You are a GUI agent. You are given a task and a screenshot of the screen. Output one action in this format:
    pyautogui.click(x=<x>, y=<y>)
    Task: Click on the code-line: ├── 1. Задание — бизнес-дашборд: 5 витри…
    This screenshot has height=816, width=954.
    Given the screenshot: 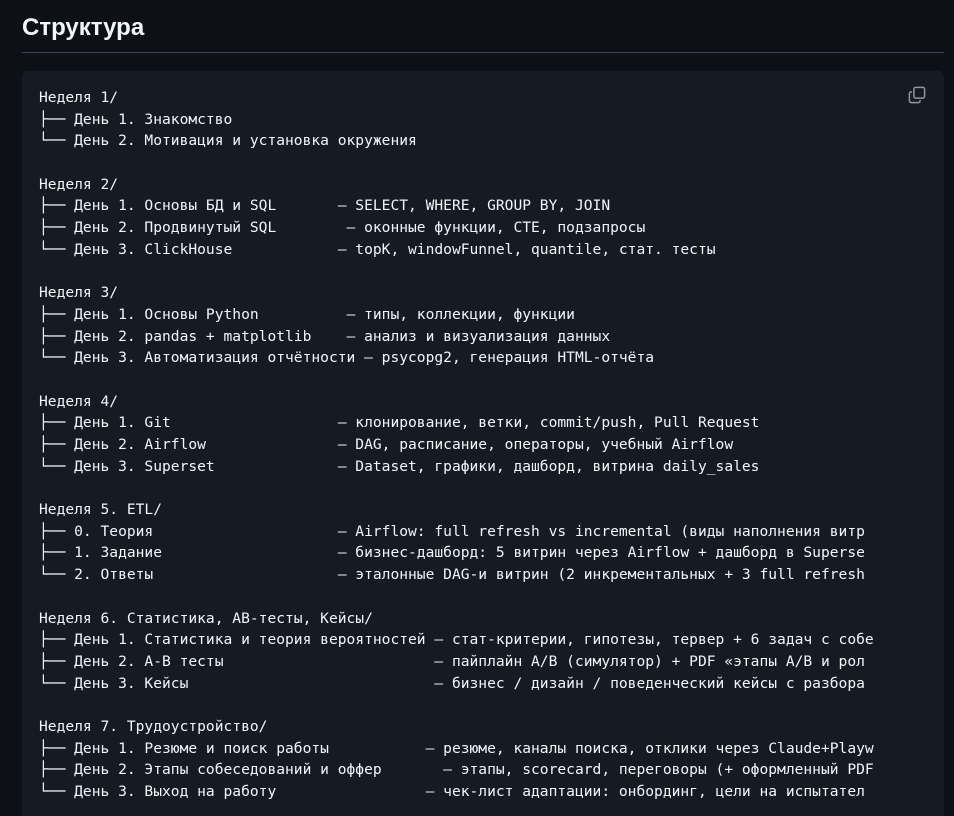 What is the action you would take?
    pyautogui.click(x=452, y=553)
    